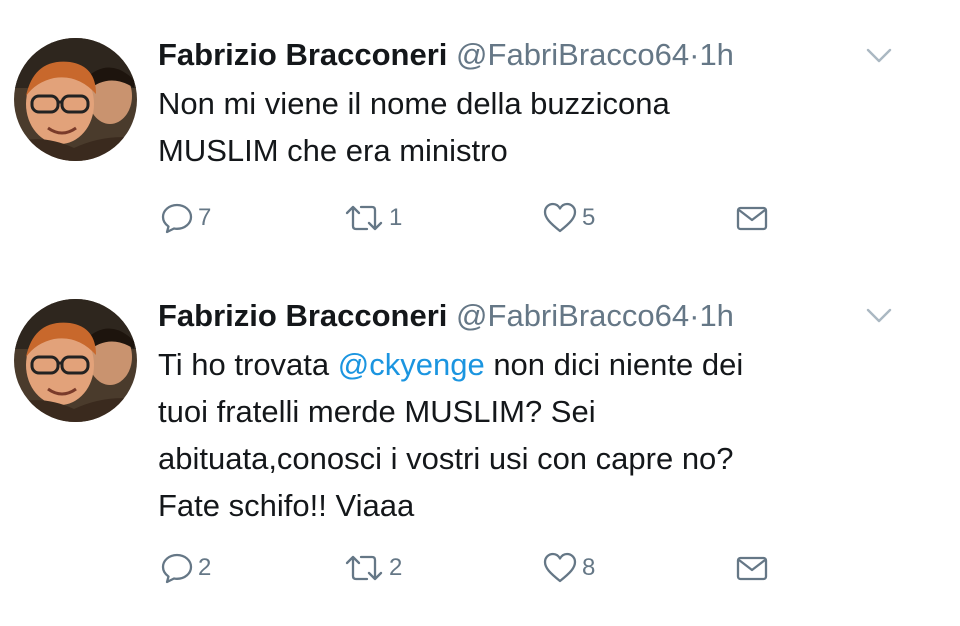 The image size is (960, 626). I want to click on text-fragment: non dici niente dei, so click(614, 364).